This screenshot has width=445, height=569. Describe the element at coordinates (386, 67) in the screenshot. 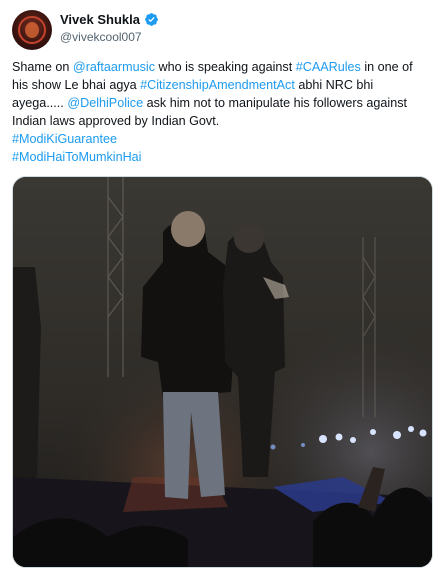

I see `tweet-text-segment: in one of` at that location.